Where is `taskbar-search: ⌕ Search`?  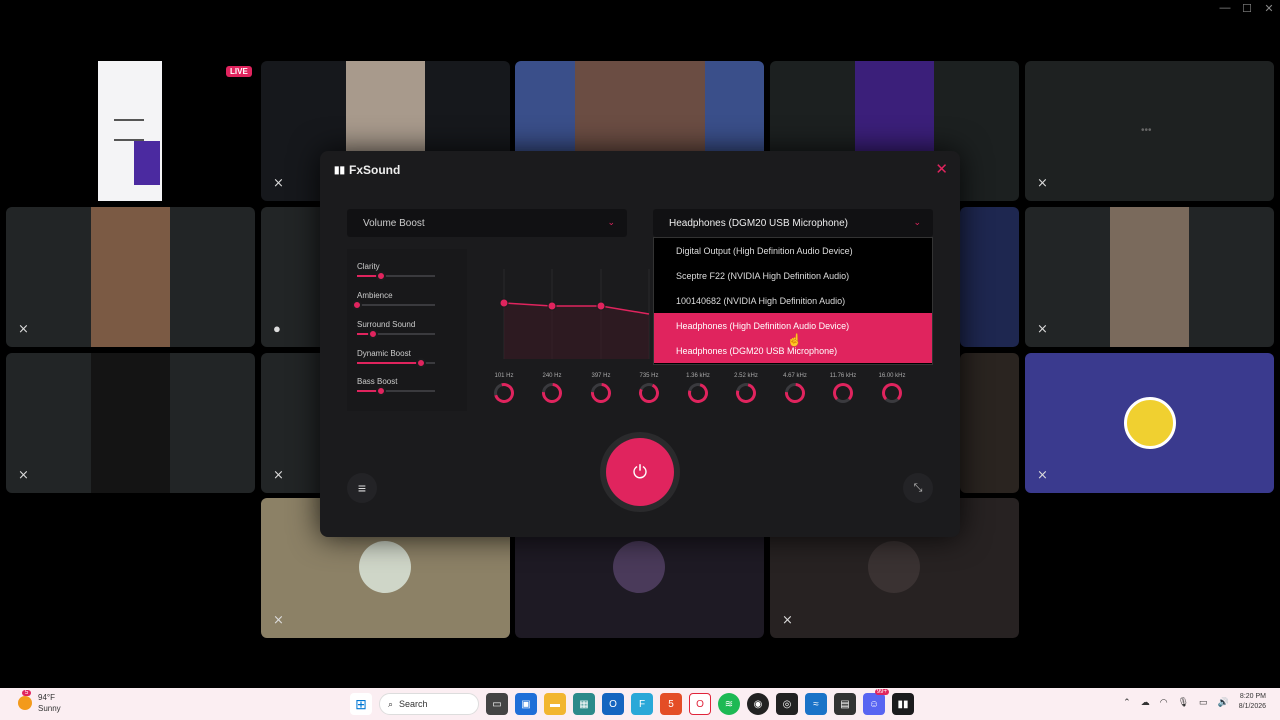
taskbar-search: ⌕ Search is located at coordinates (429, 704).